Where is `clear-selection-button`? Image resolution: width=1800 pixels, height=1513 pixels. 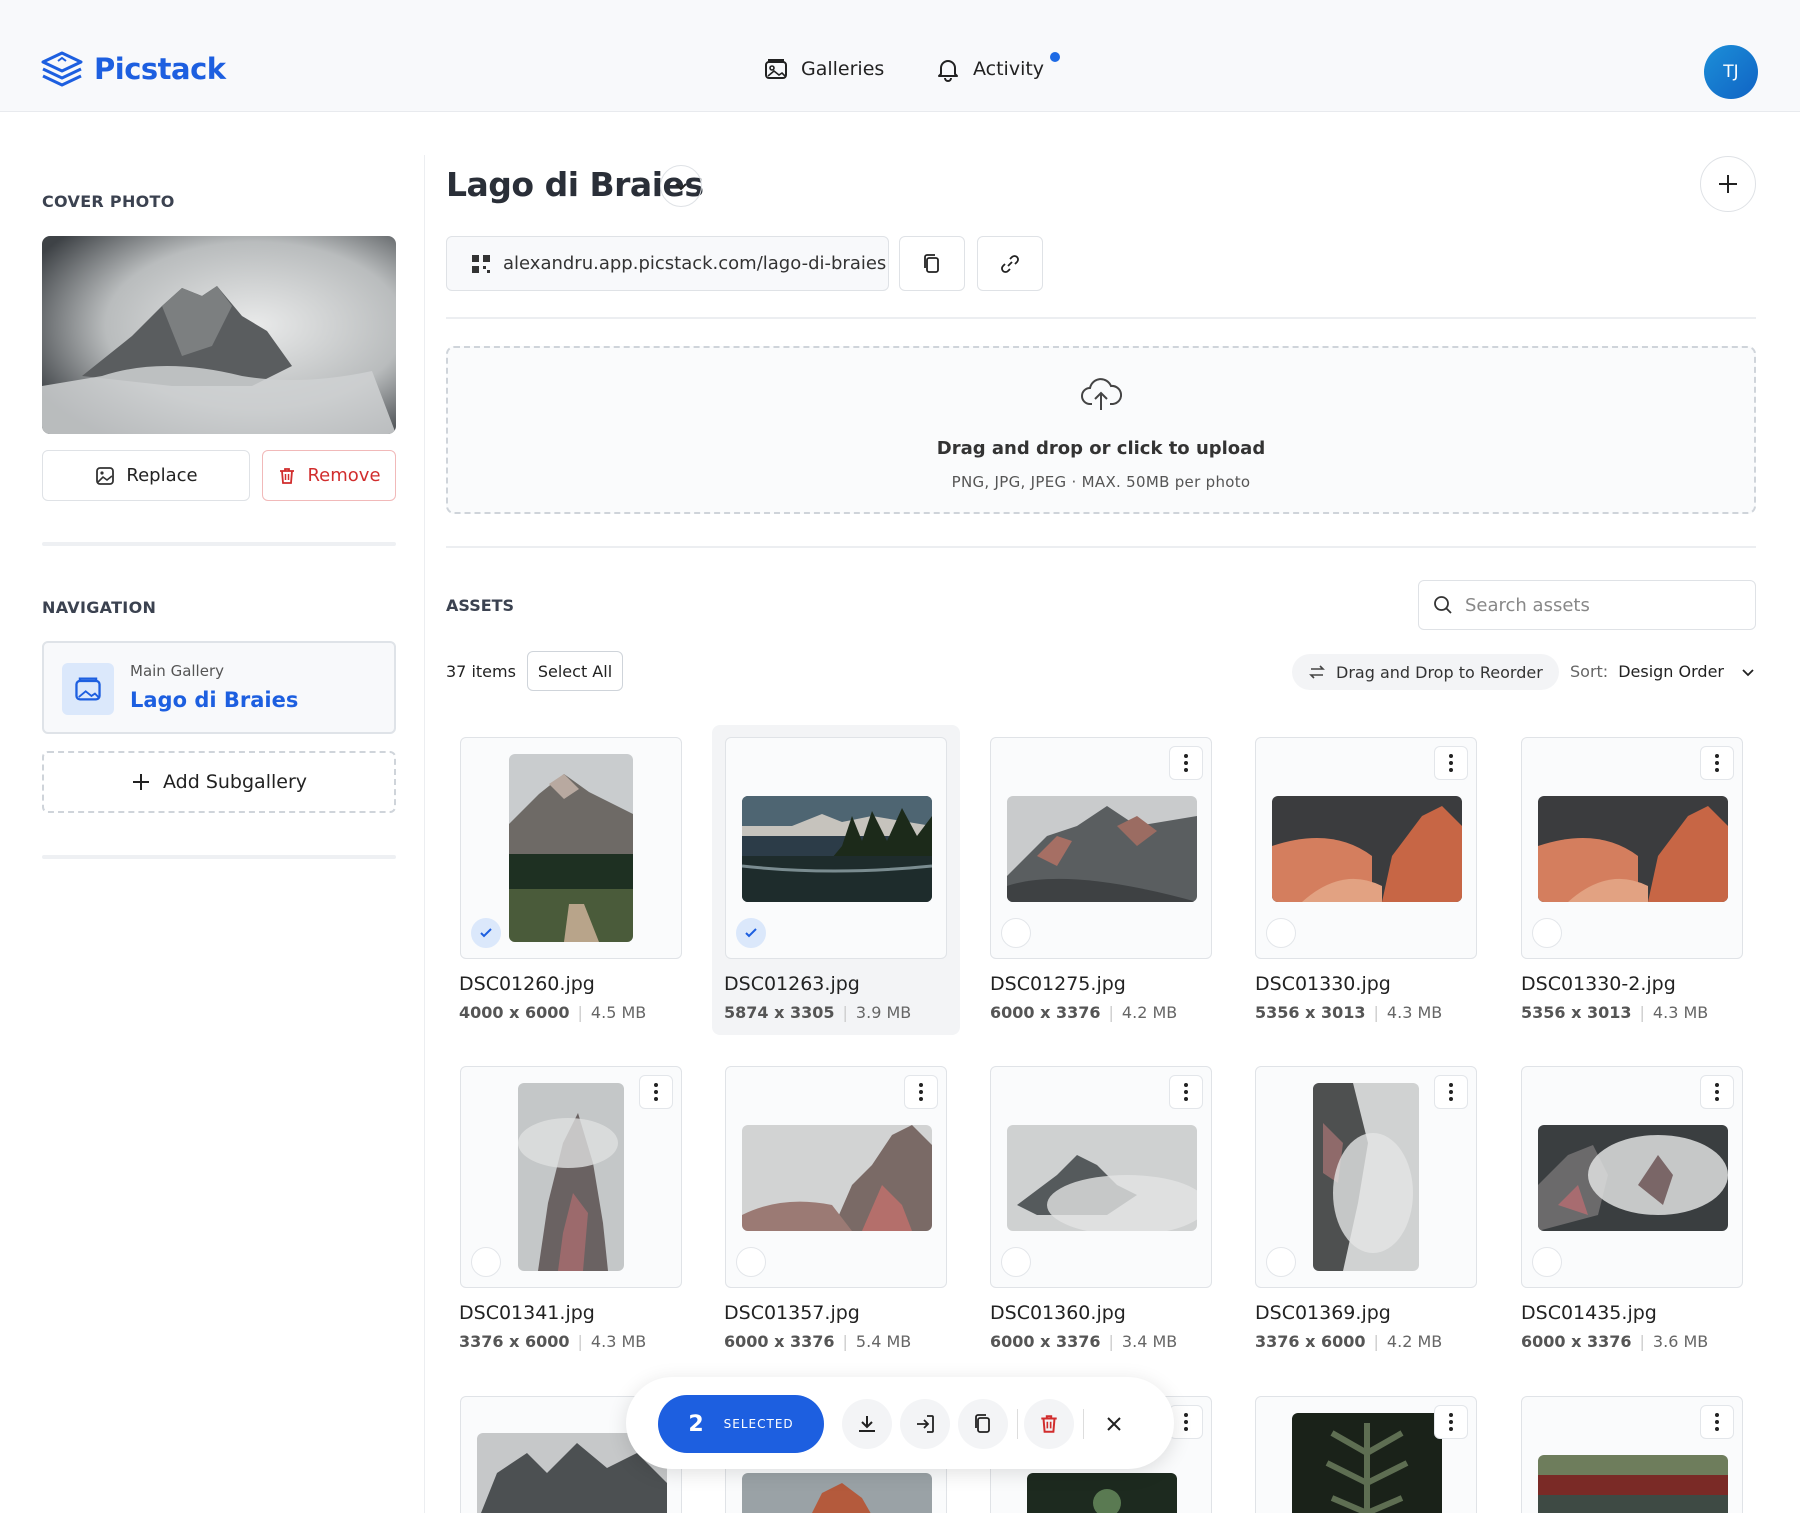
clear-selection-button is located at coordinates (1114, 1424).